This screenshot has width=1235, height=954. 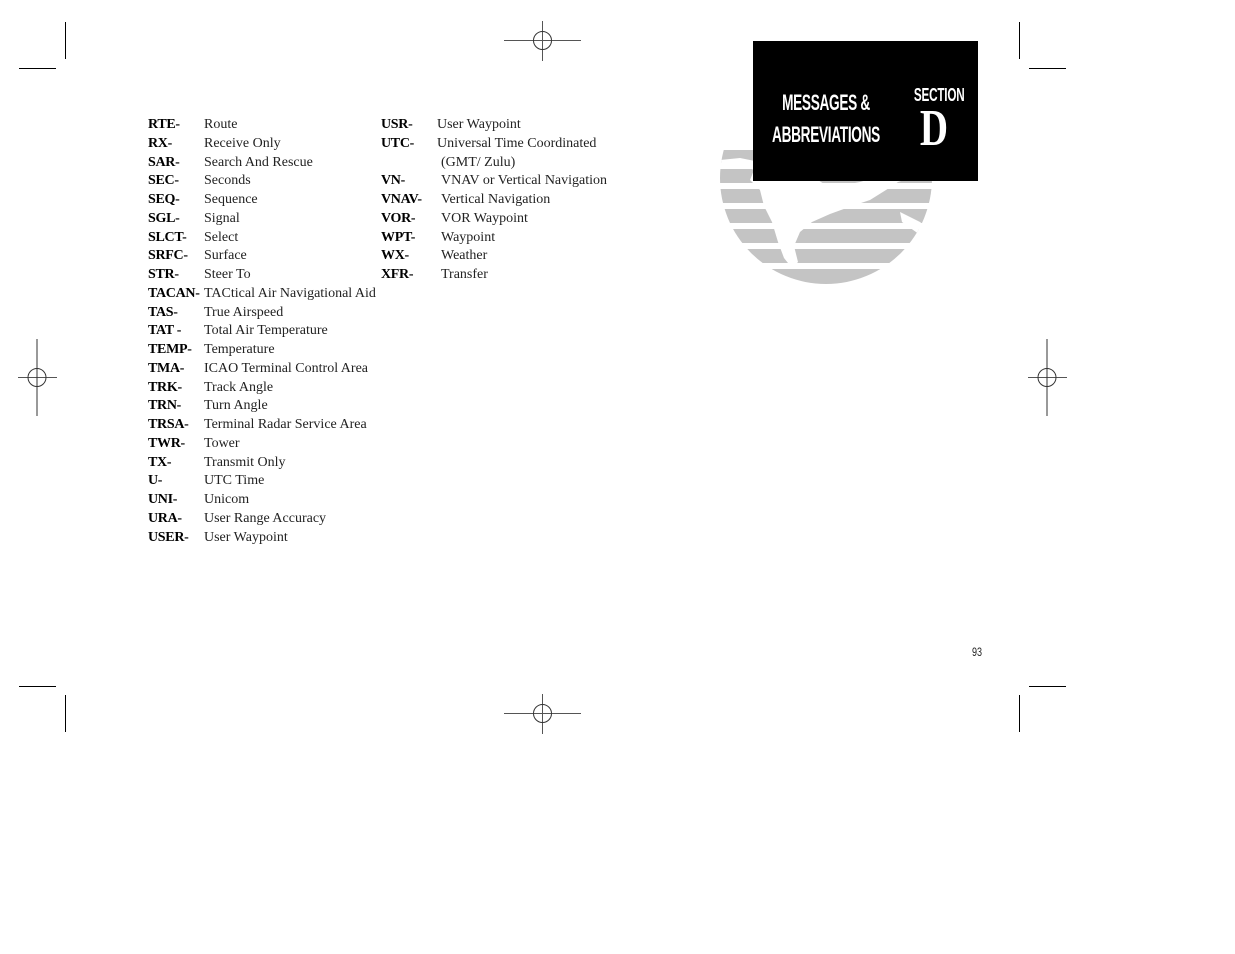 I want to click on abbreviation-definition: TACtical Air Navigational Aid, so click(x=290, y=293).